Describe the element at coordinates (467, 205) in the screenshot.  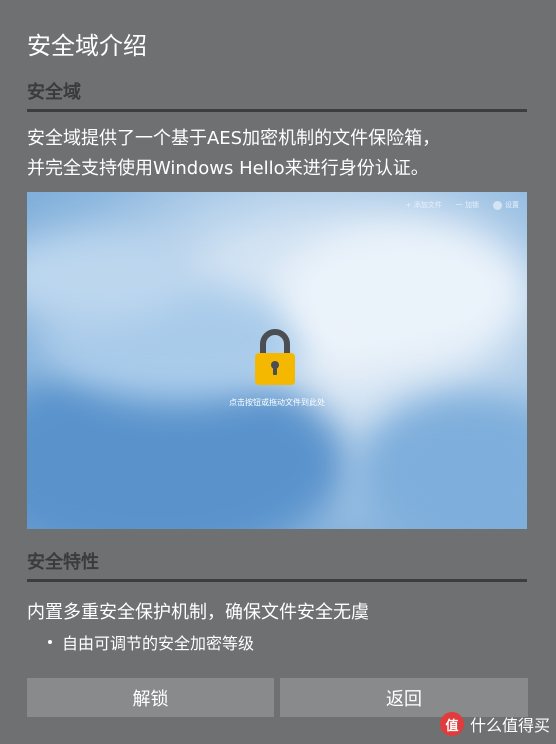
I see `preview-lock: 一 加锁` at that location.